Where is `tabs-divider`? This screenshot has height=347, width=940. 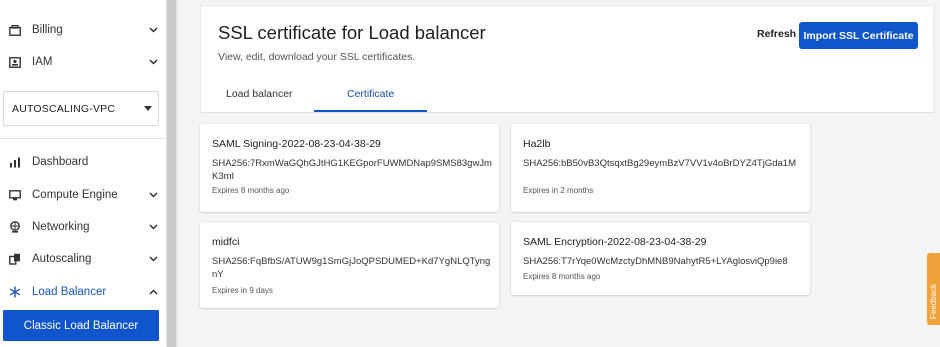 tabs-divider is located at coordinates (567, 112).